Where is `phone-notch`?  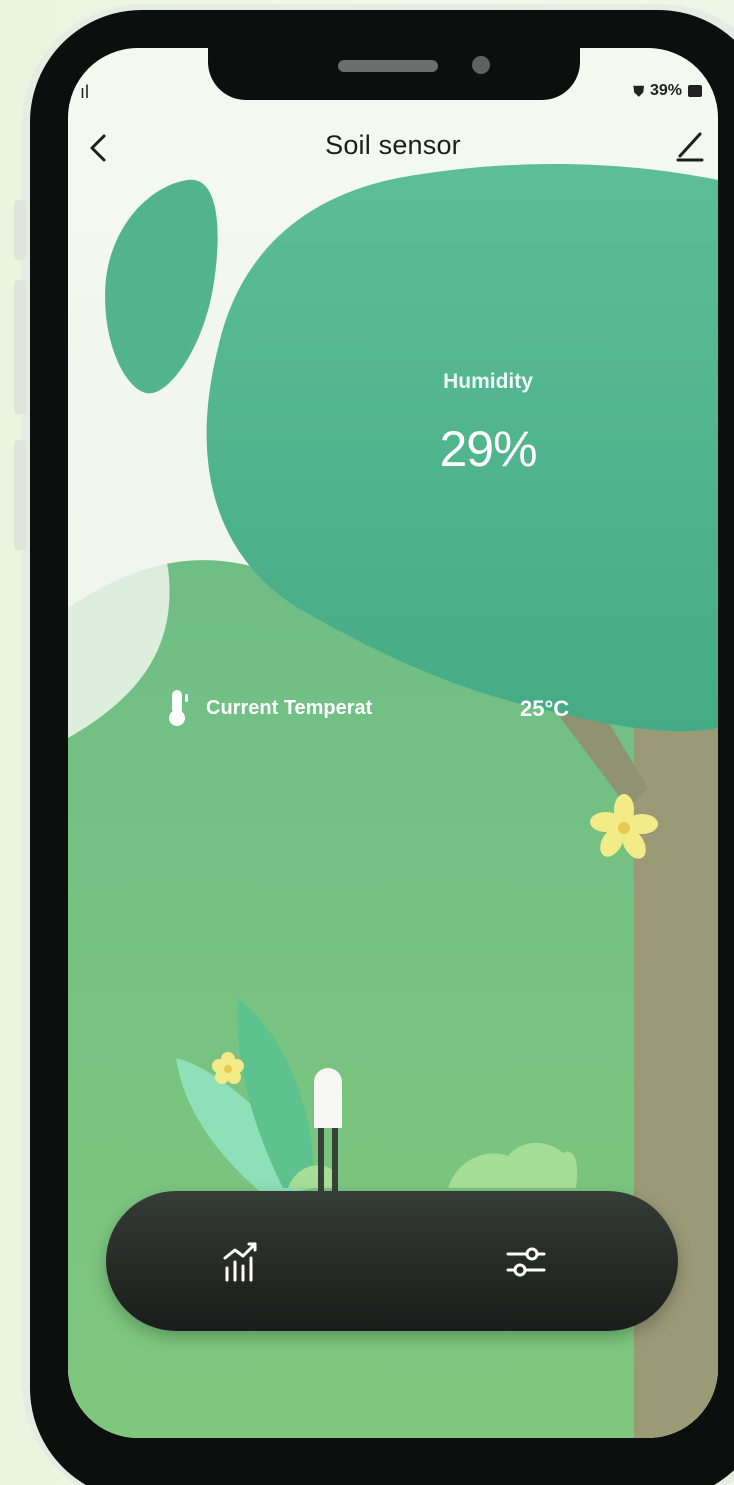 phone-notch is located at coordinates (394, 72).